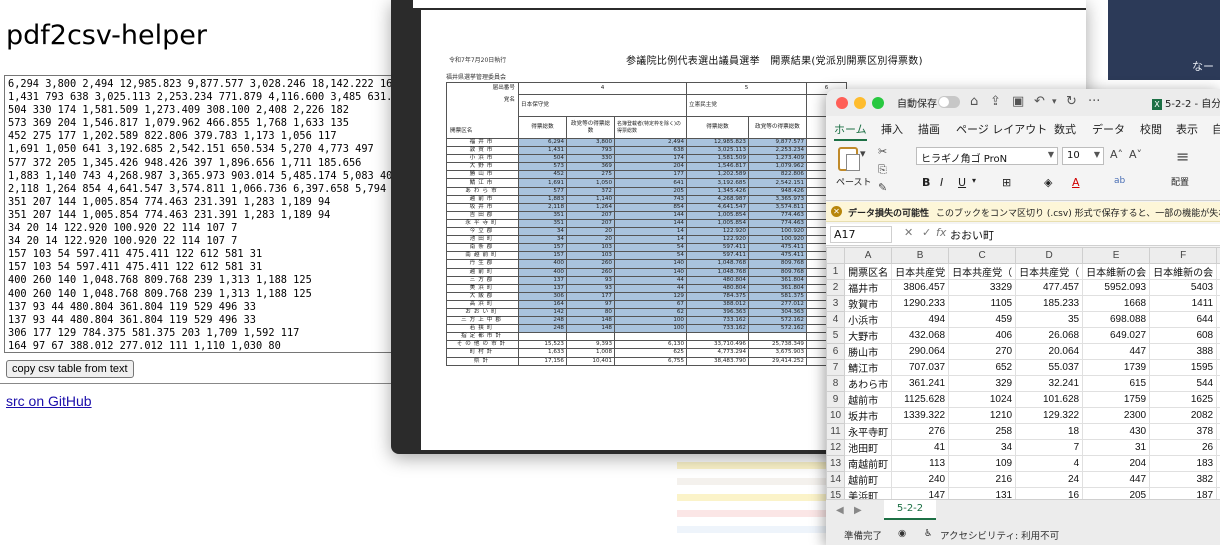 The image size is (1220, 545). Describe the element at coordinates (1151, 129) in the screenshot. I see `tab-review: 校閲` at that location.